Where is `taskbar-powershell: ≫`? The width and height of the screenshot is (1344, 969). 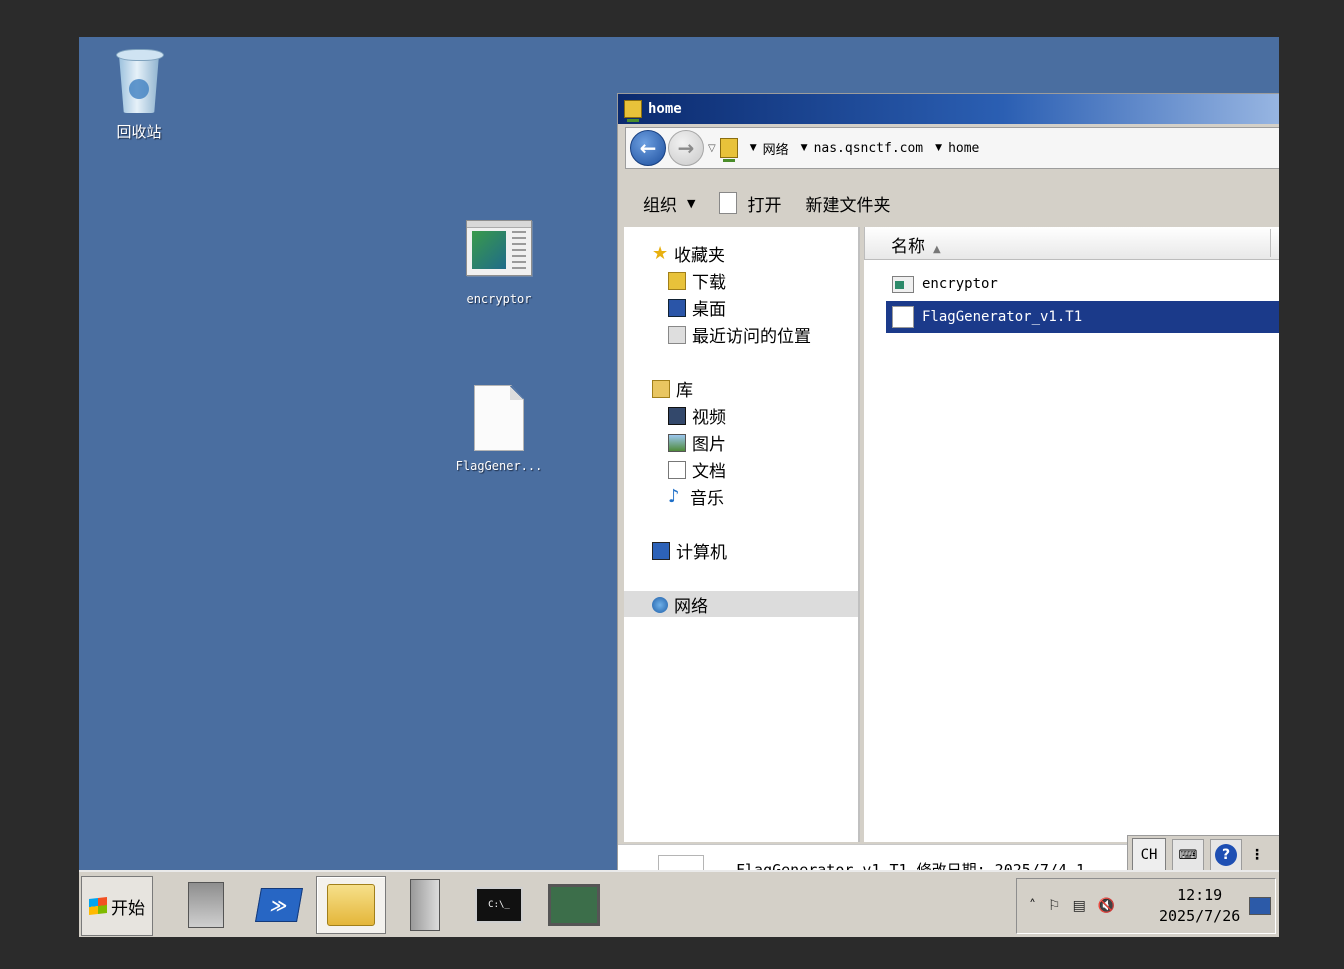 taskbar-powershell: ≫ is located at coordinates (279, 905).